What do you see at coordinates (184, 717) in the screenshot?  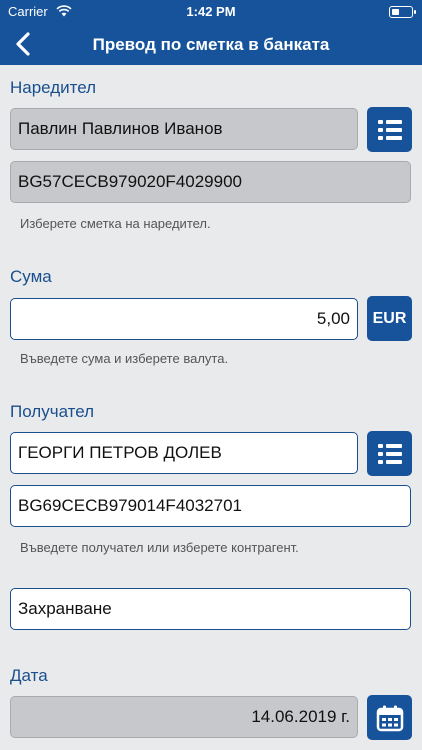 I see `date-field: 14.06.2019 г.` at bounding box center [184, 717].